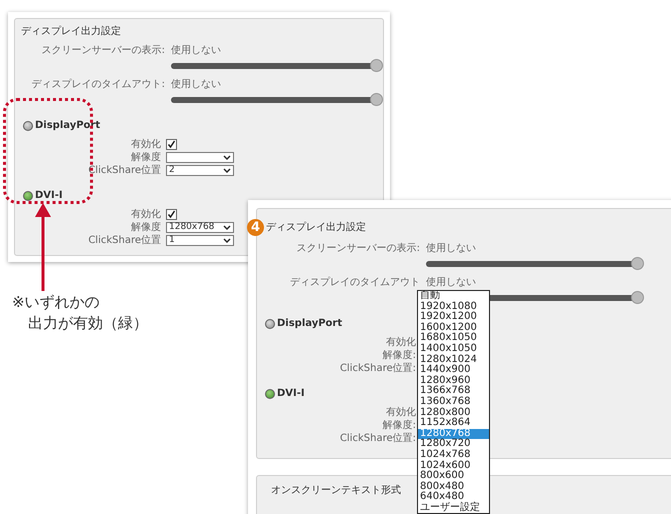 This screenshot has width=671, height=514. What do you see at coordinates (453, 328) in the screenshot?
I see `dropdown-option: 1600x1200` at bounding box center [453, 328].